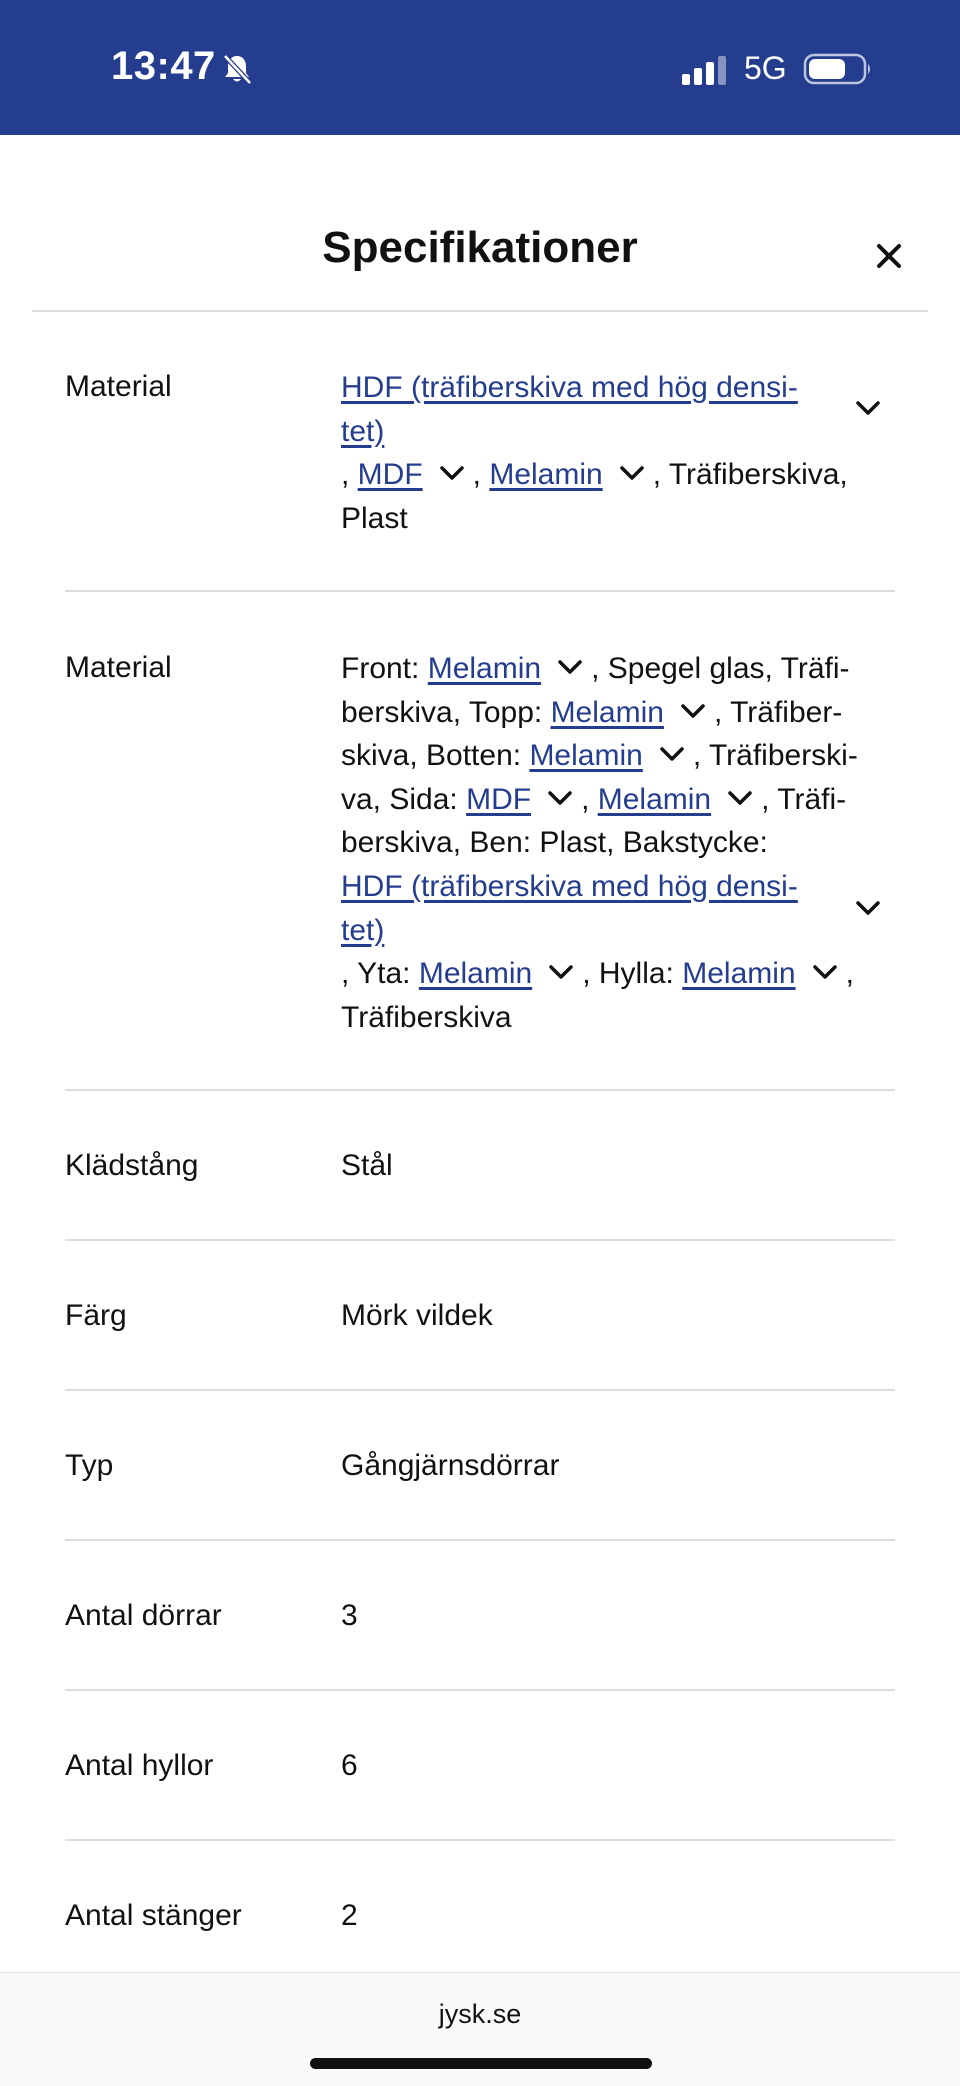  I want to click on value-text: , Spegel glas, Träfi-, so click(720, 668).